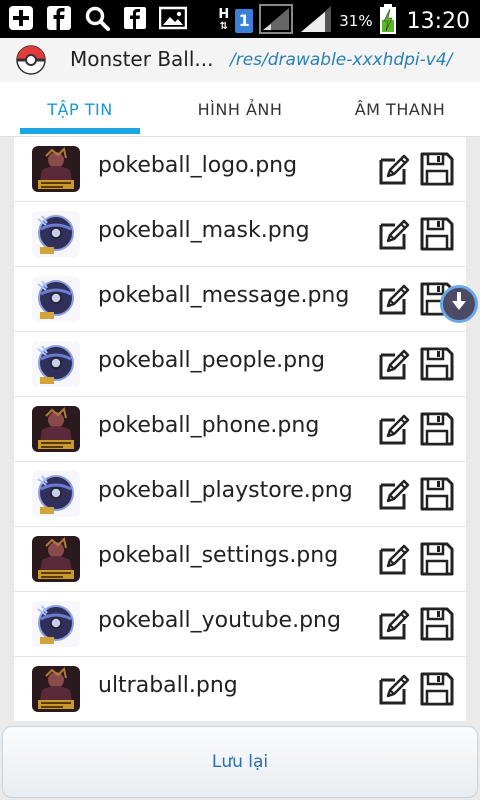 Image resolution: width=480 pixels, height=800 pixels. I want to click on pokeball-logo-icon, so click(31, 60).